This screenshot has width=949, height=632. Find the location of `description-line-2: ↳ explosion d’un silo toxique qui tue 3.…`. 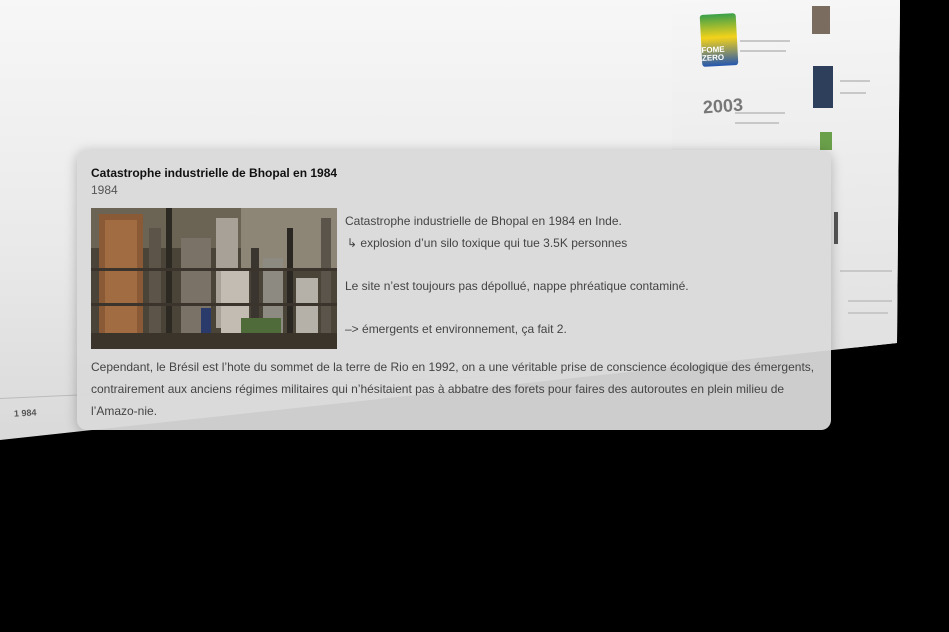

description-line-2: ↳ explosion d’un silo toxique qui tue 3.… is located at coordinates (487, 243).